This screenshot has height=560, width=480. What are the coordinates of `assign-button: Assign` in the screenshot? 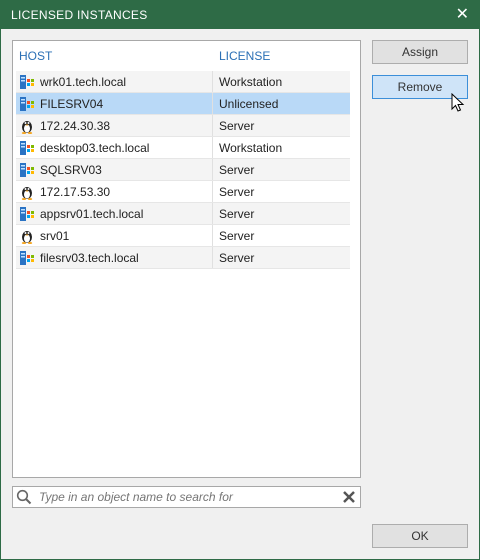 It's located at (420, 52).